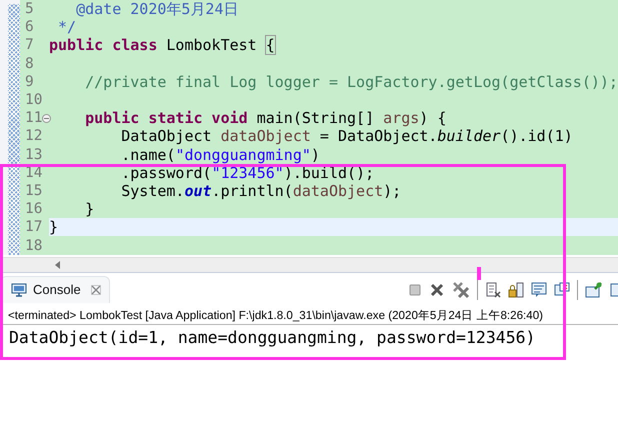 Image resolution: width=618 pixels, height=422 pixels. What do you see at coordinates (437, 290) in the screenshot?
I see `remove-icon` at bounding box center [437, 290].